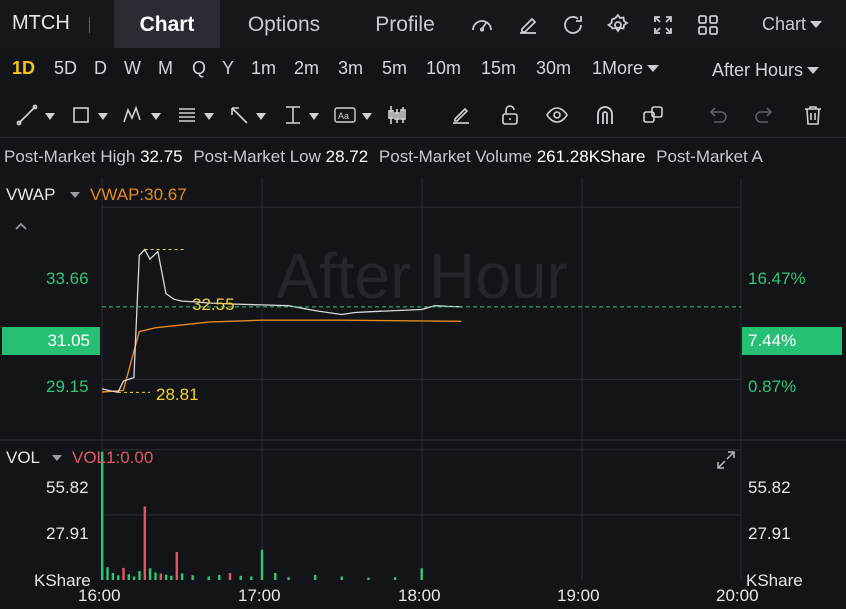 The width and height of the screenshot is (846, 609). Describe the element at coordinates (257, 156) in the screenshot. I see `post-low-label: Post-Market Low` at that location.